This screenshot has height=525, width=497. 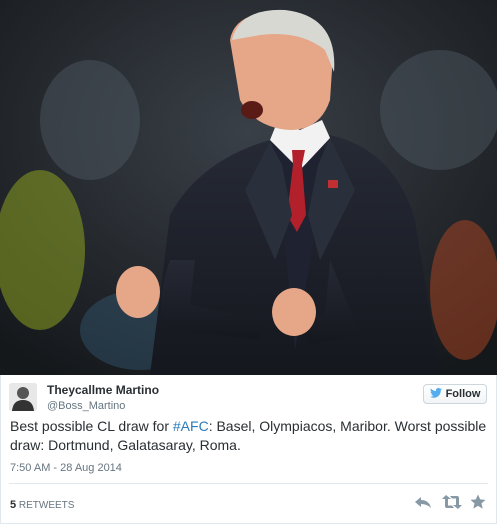 I want to click on retweet-stats: 5 RETWEETS, so click(x=42, y=505).